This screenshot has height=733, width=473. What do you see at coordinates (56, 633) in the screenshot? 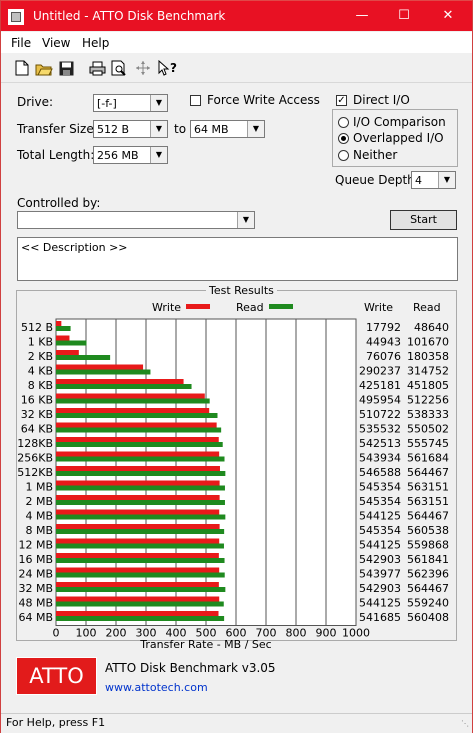
I see `x-tick-label: 0` at bounding box center [56, 633].